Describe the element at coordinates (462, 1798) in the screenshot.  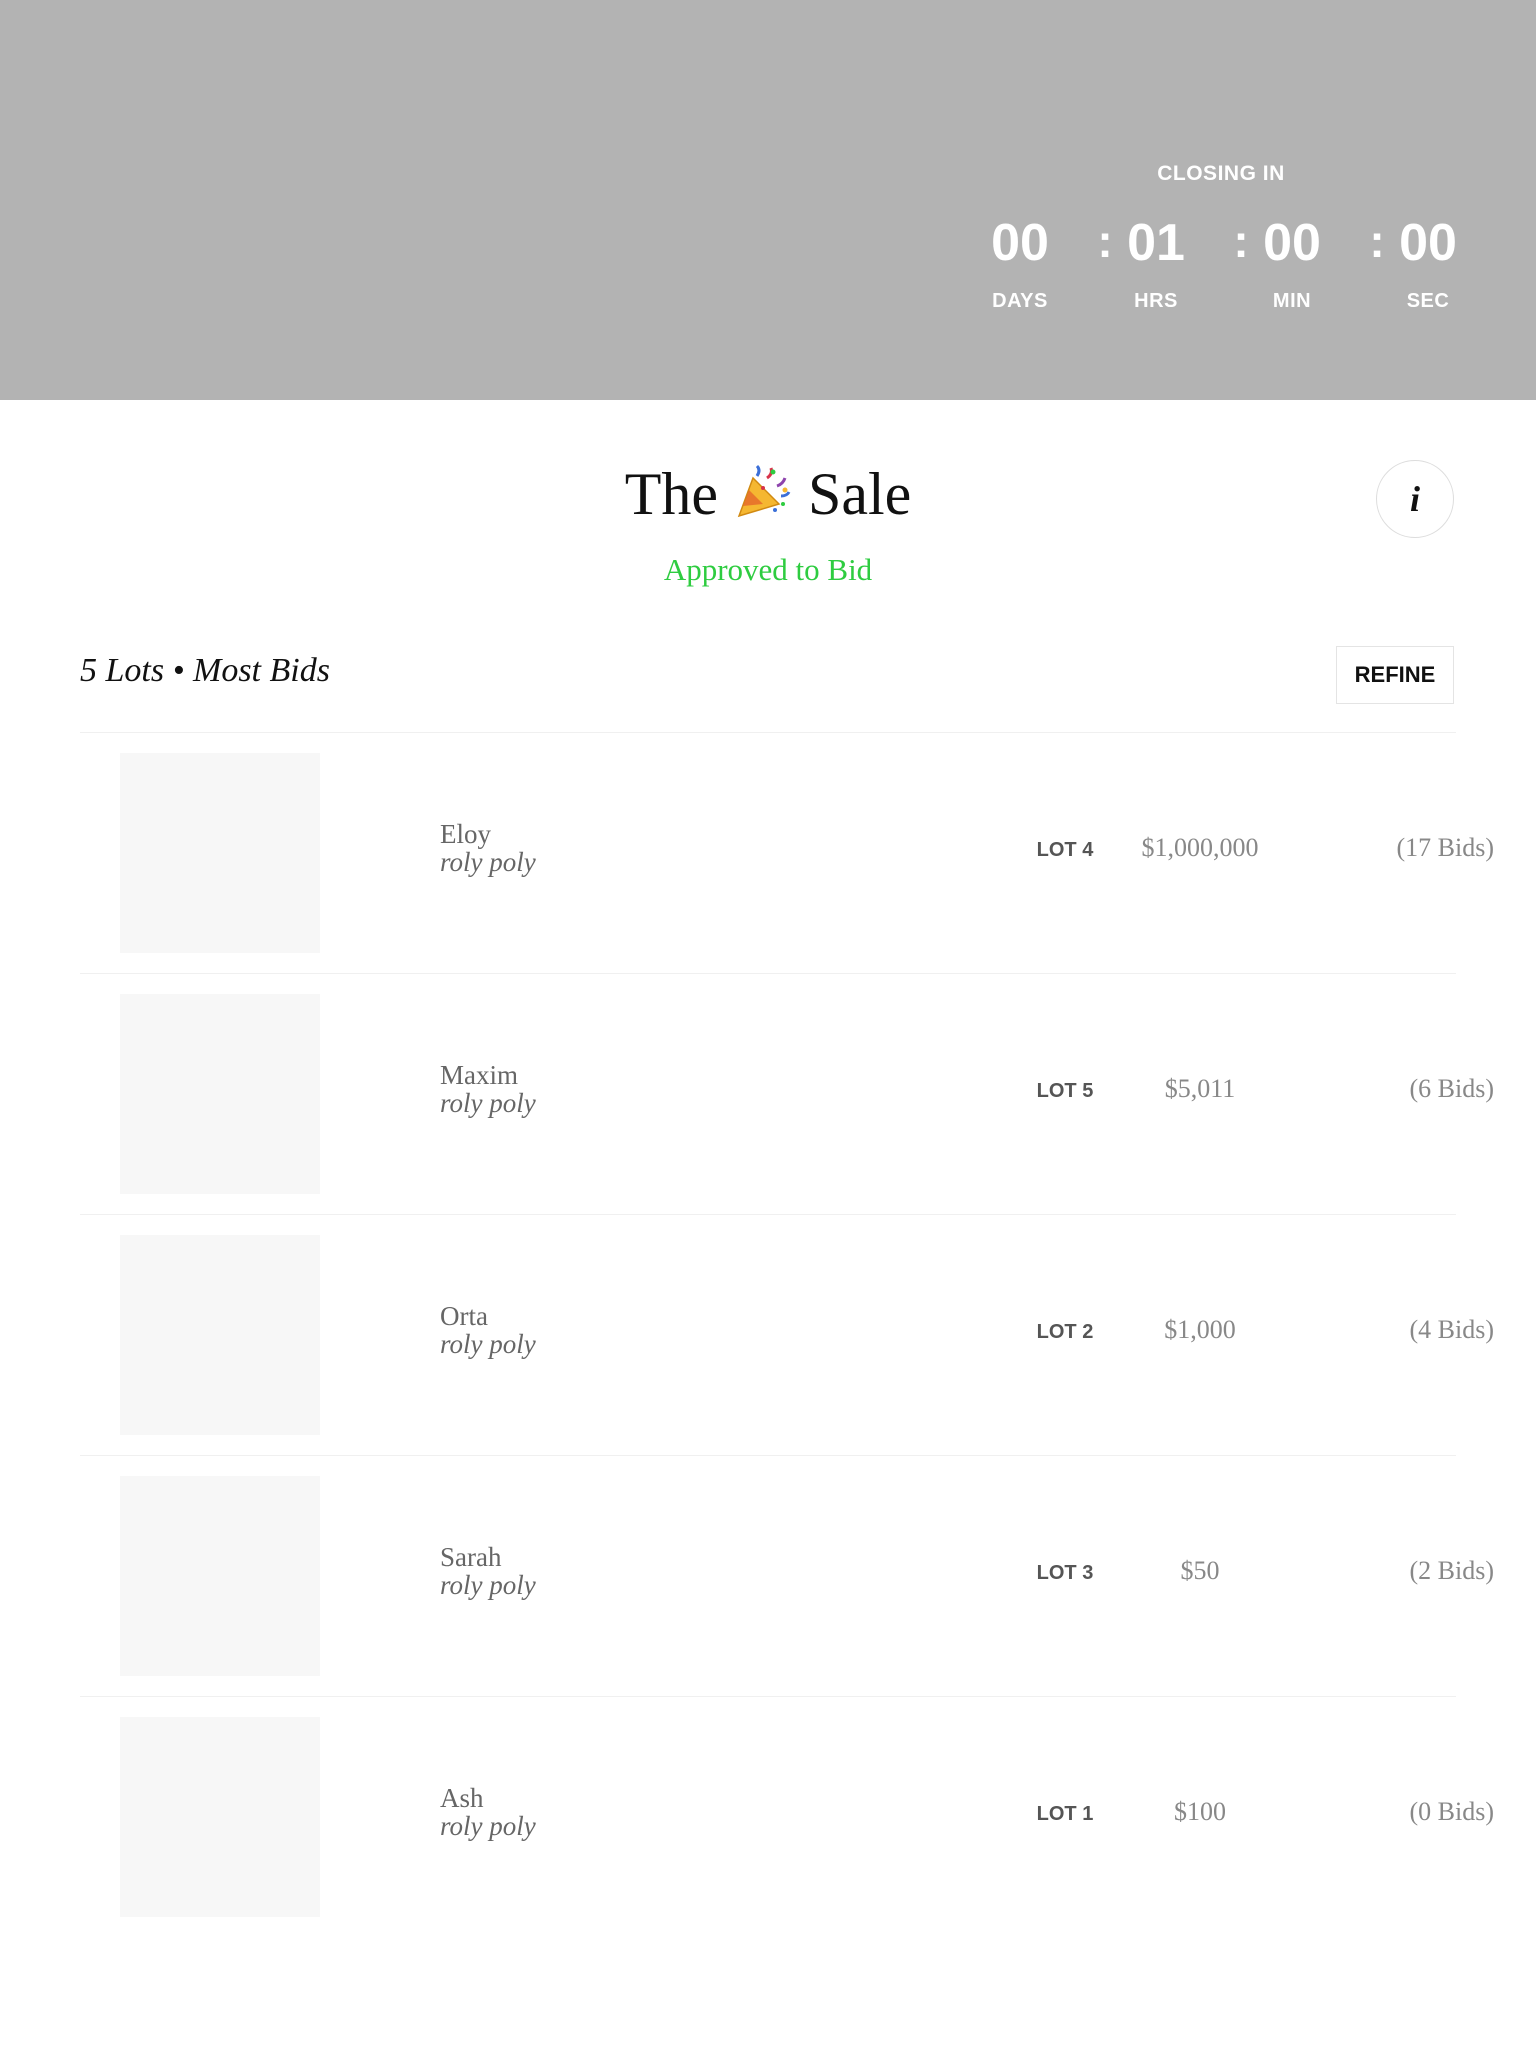
I see `lot-artist: Ash` at that location.